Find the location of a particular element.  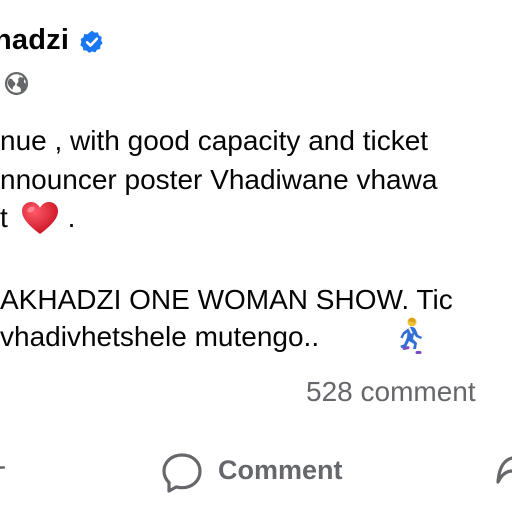

post-text-line: vhadivhetshele mutengo.. is located at coordinates (160, 336).